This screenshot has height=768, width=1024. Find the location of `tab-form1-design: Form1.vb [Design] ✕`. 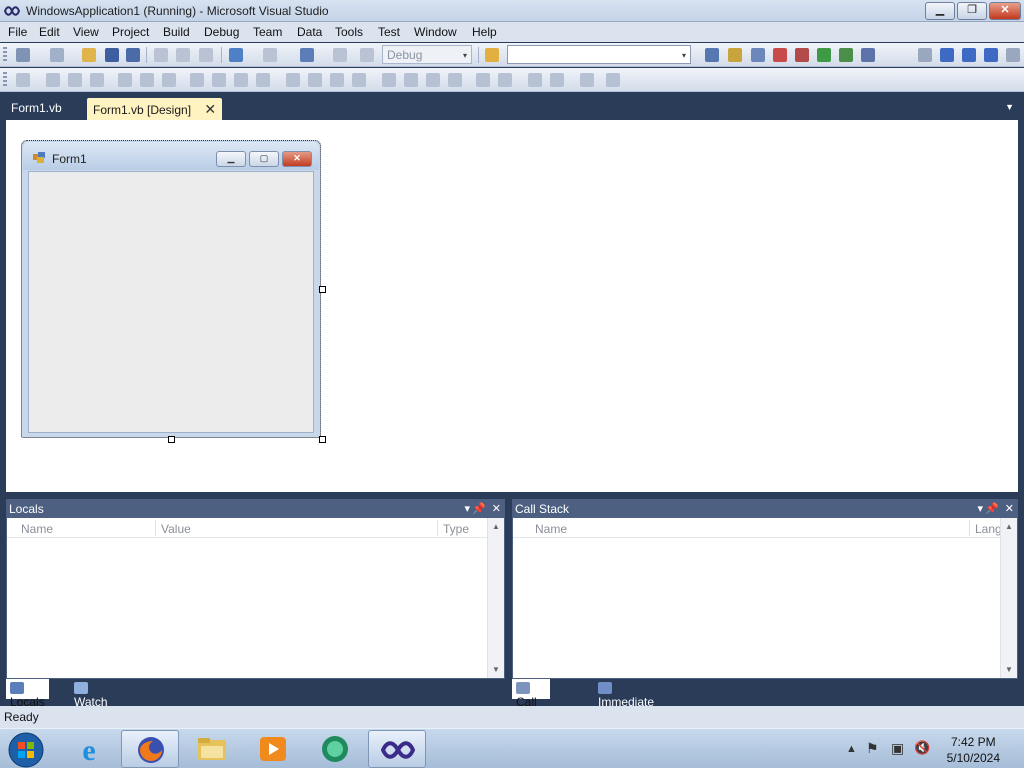

tab-form1-design: Form1.vb [Design] ✕ is located at coordinates (155, 109).